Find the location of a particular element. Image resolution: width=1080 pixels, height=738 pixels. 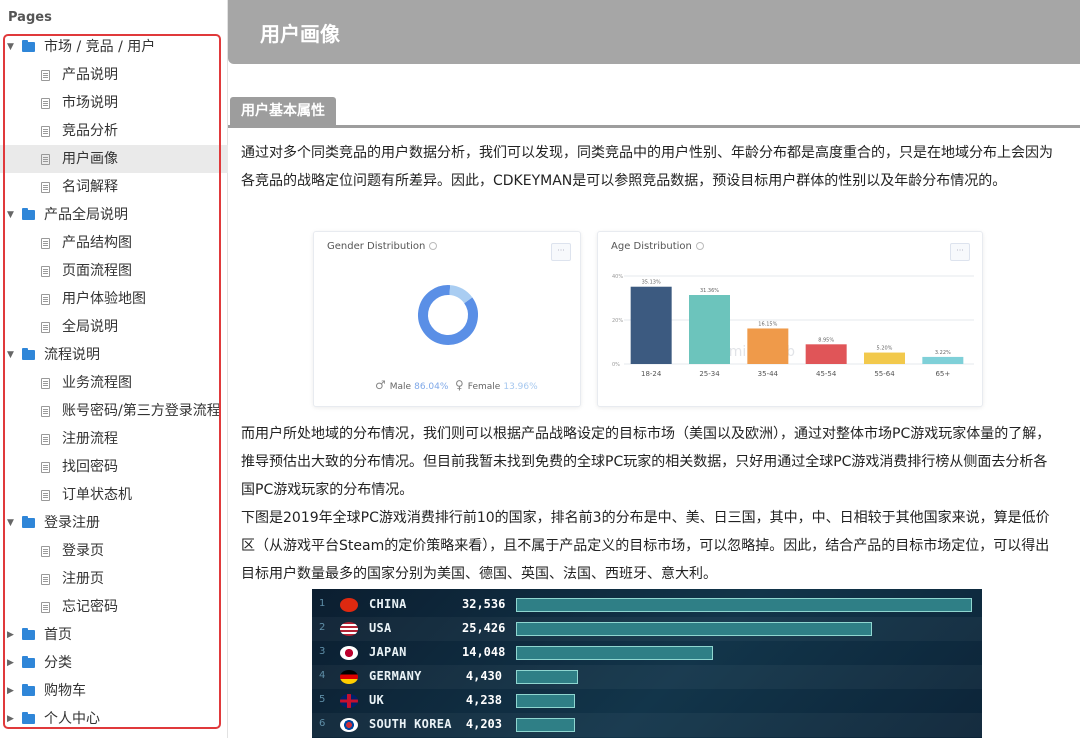

country-value: 4,238 is located at coordinates (483, 700).